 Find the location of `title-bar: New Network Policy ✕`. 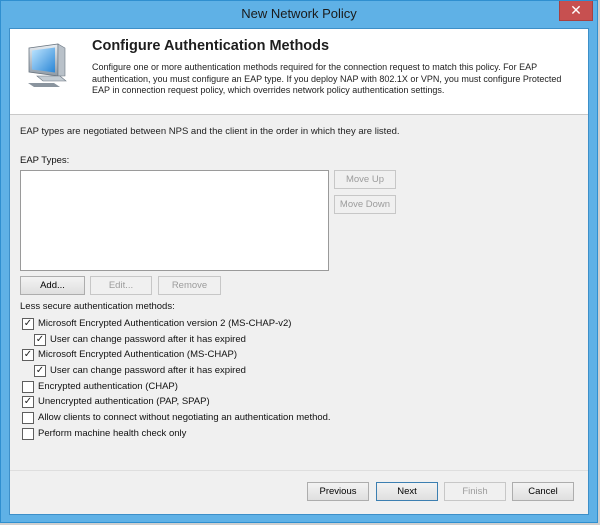

title-bar: New Network Policy ✕ is located at coordinates (299, 14).